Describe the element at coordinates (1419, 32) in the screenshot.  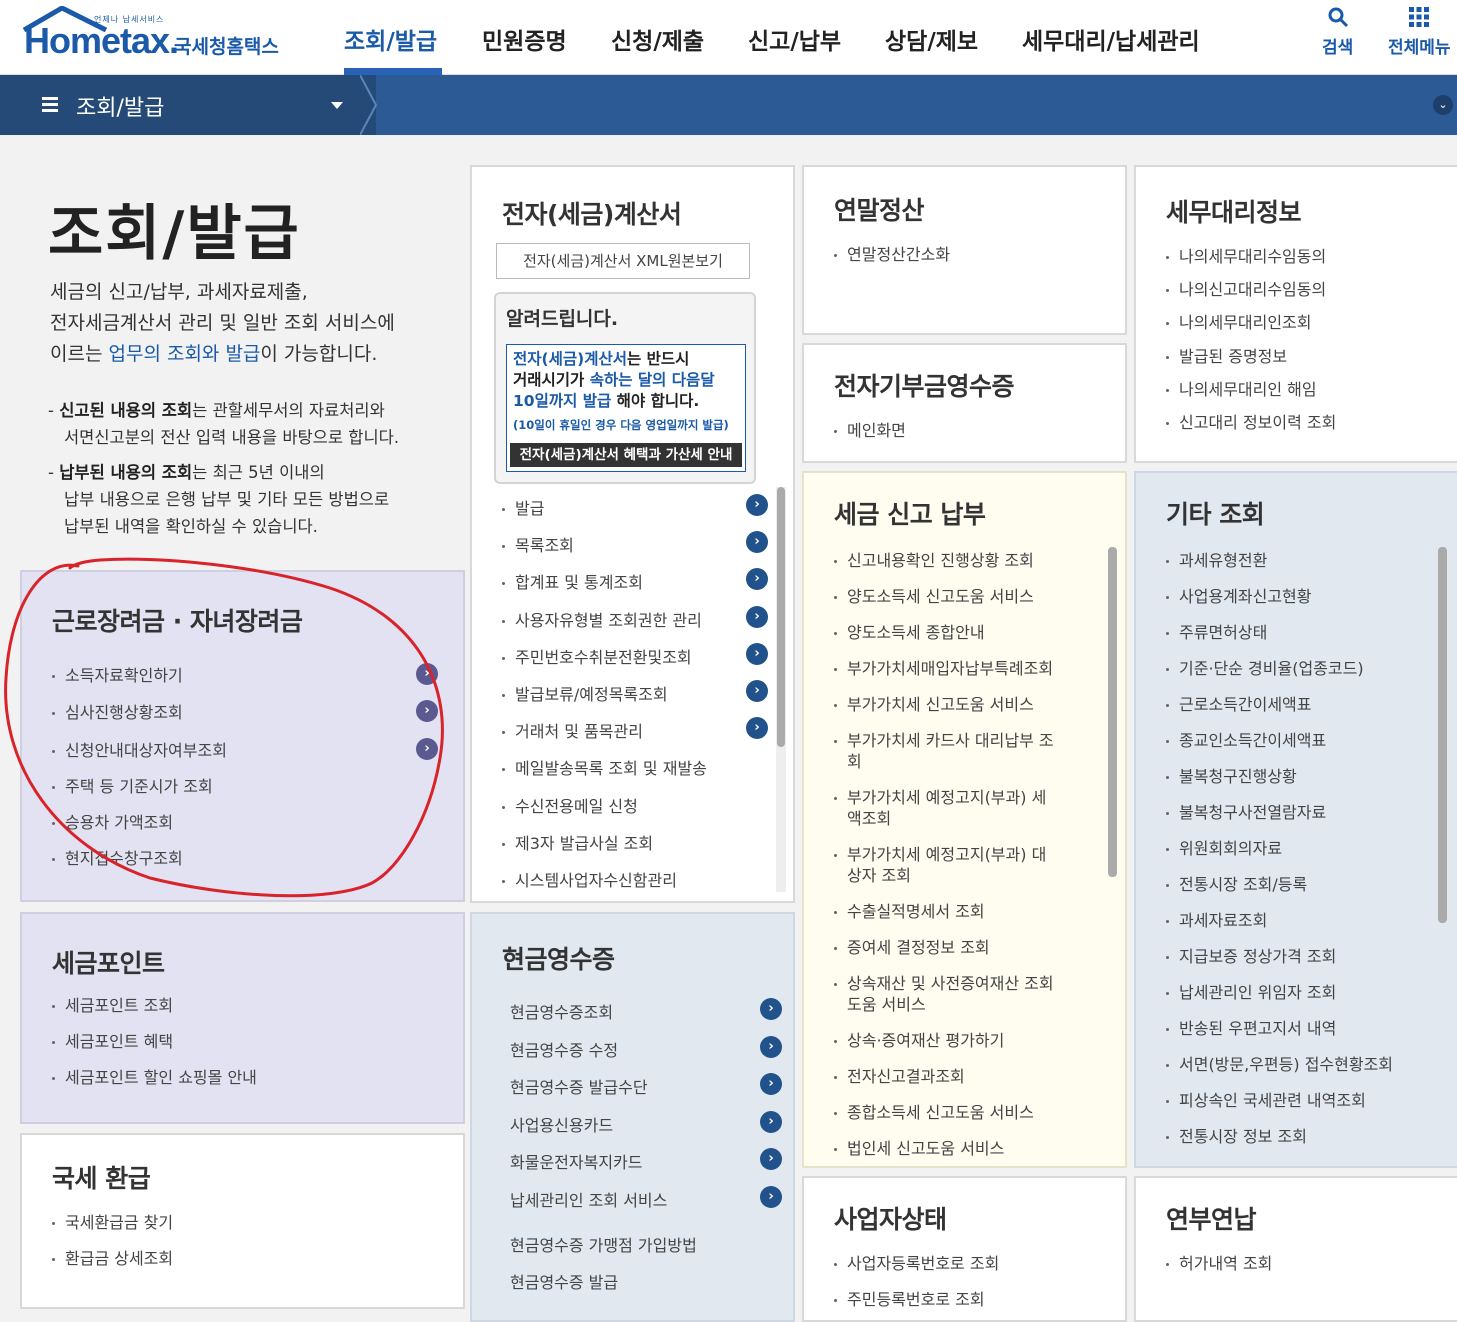
I see `all-menu-button: 전체메뉴` at that location.